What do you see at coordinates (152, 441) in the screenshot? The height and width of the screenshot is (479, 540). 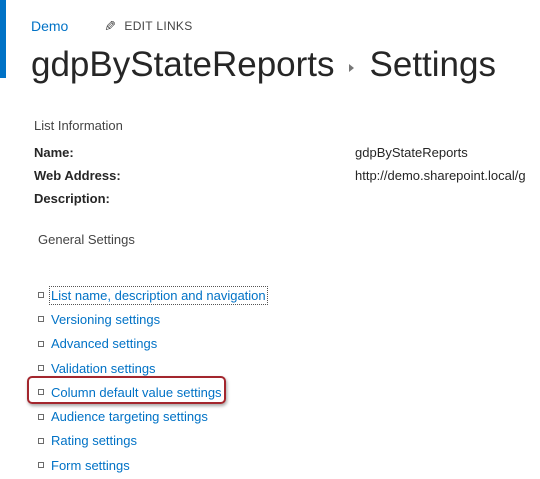 I see `list-item: Rating settings` at bounding box center [152, 441].